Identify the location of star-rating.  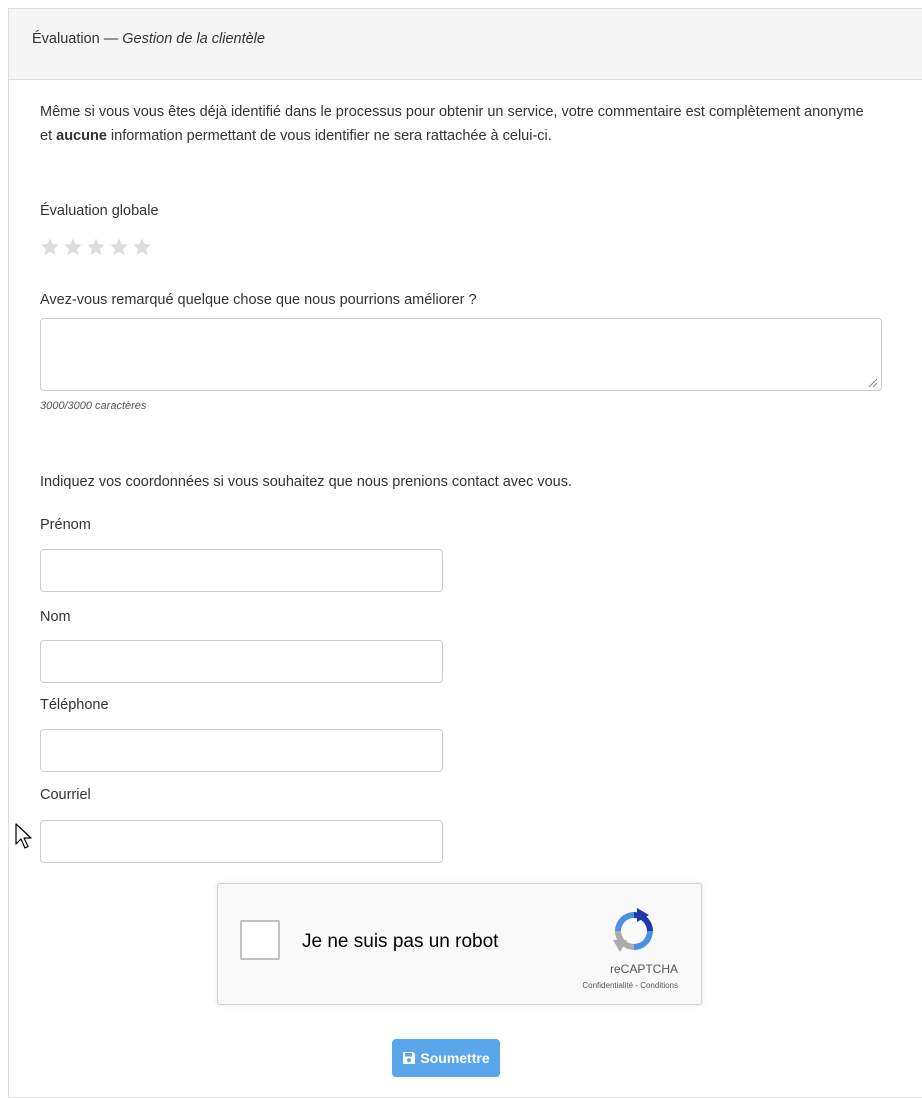
(96, 247).